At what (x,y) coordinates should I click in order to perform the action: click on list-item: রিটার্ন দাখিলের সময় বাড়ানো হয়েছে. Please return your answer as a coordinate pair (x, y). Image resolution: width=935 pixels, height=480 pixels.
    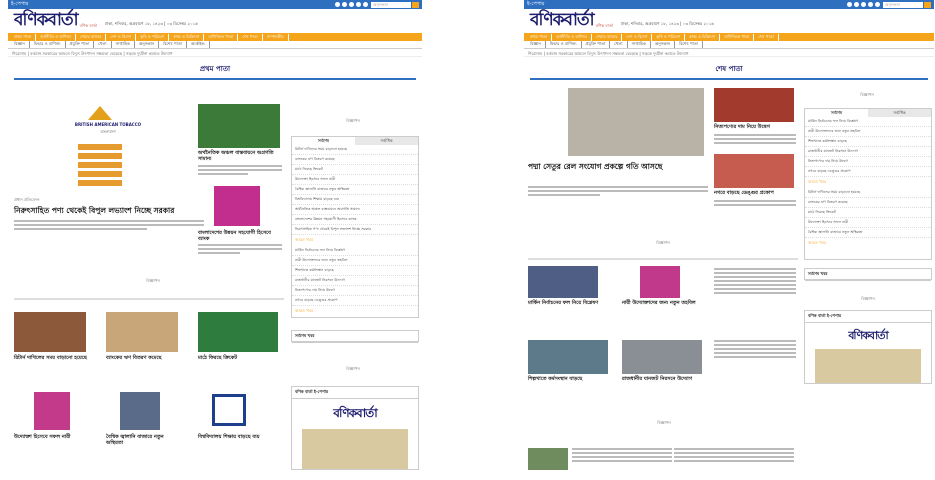
    Looking at the image, I should click on (355, 150).